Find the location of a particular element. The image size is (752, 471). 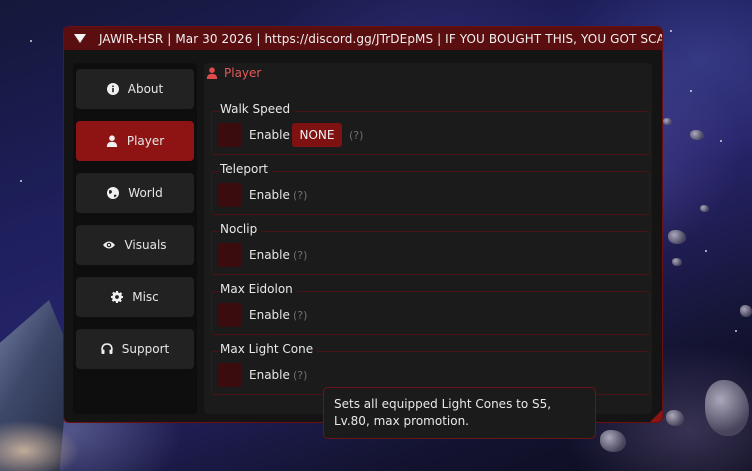

sidebar-item-support: Support is located at coordinates (135, 349).